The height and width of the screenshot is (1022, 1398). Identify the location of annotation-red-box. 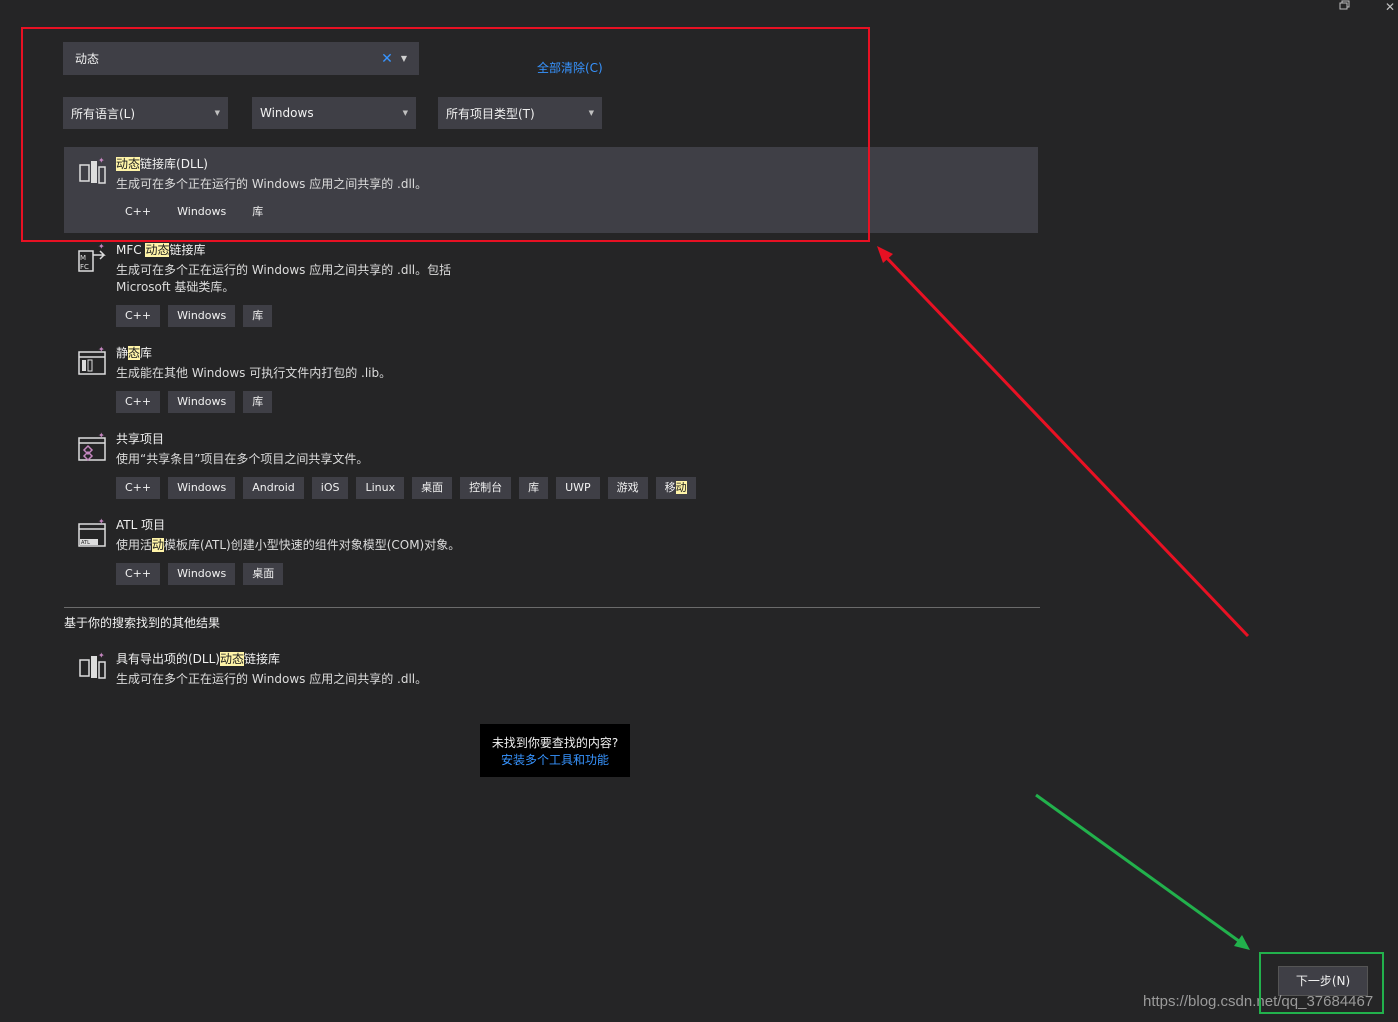
(445, 134).